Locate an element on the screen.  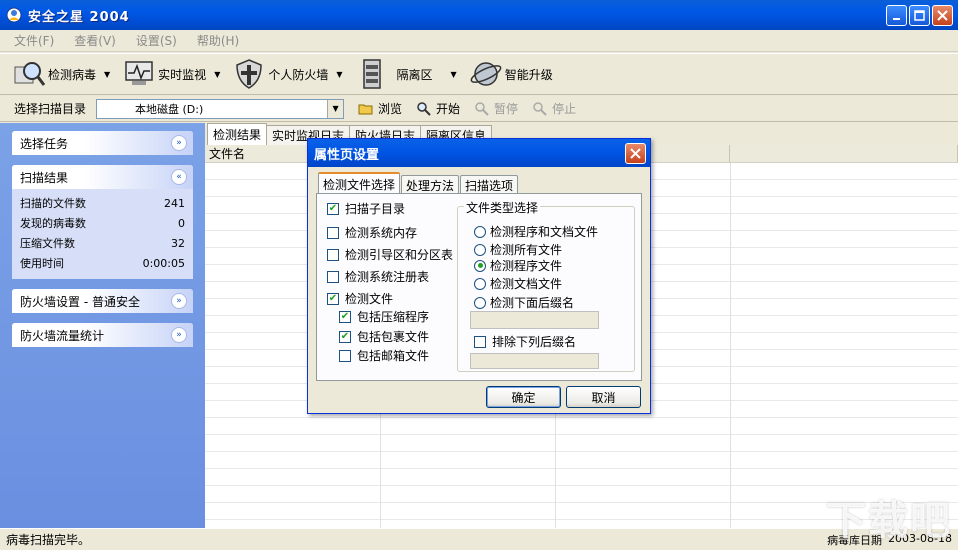
radio-selected-icon is located at coordinates (480, 265).